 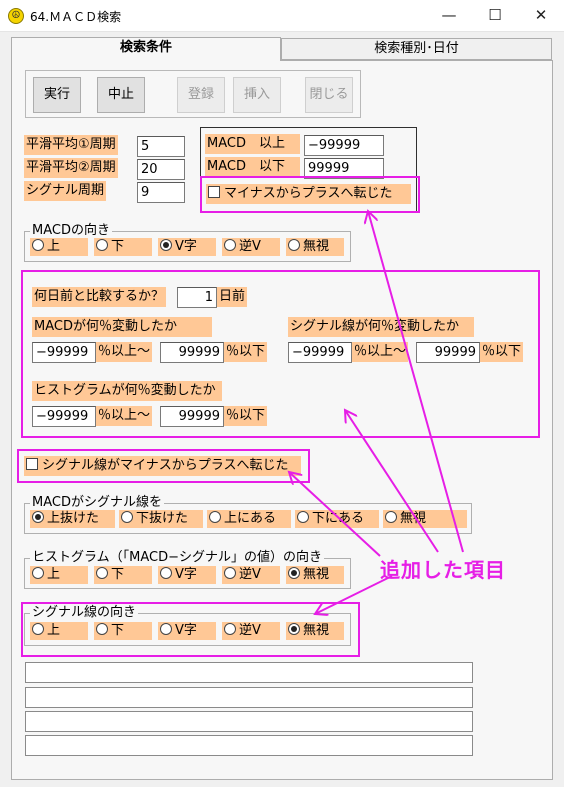 I want to click on arrow-to-compare, so click(x=392, y=481).